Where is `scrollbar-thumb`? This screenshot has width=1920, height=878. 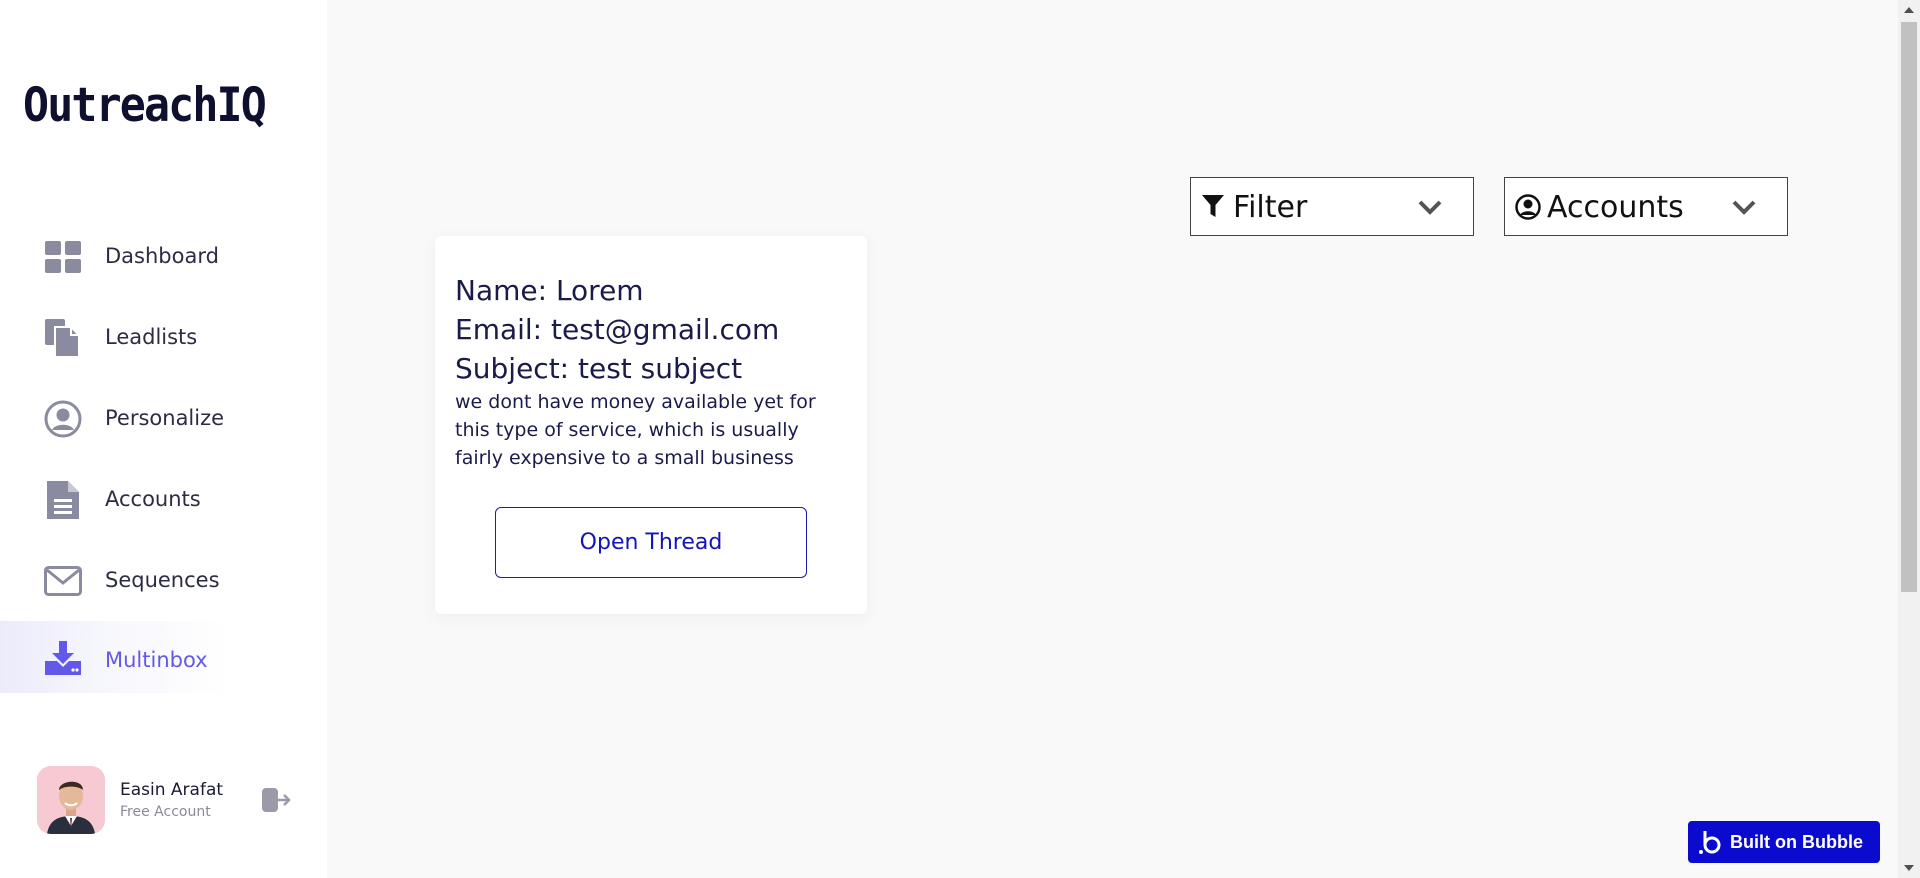 scrollbar-thumb is located at coordinates (1909, 307).